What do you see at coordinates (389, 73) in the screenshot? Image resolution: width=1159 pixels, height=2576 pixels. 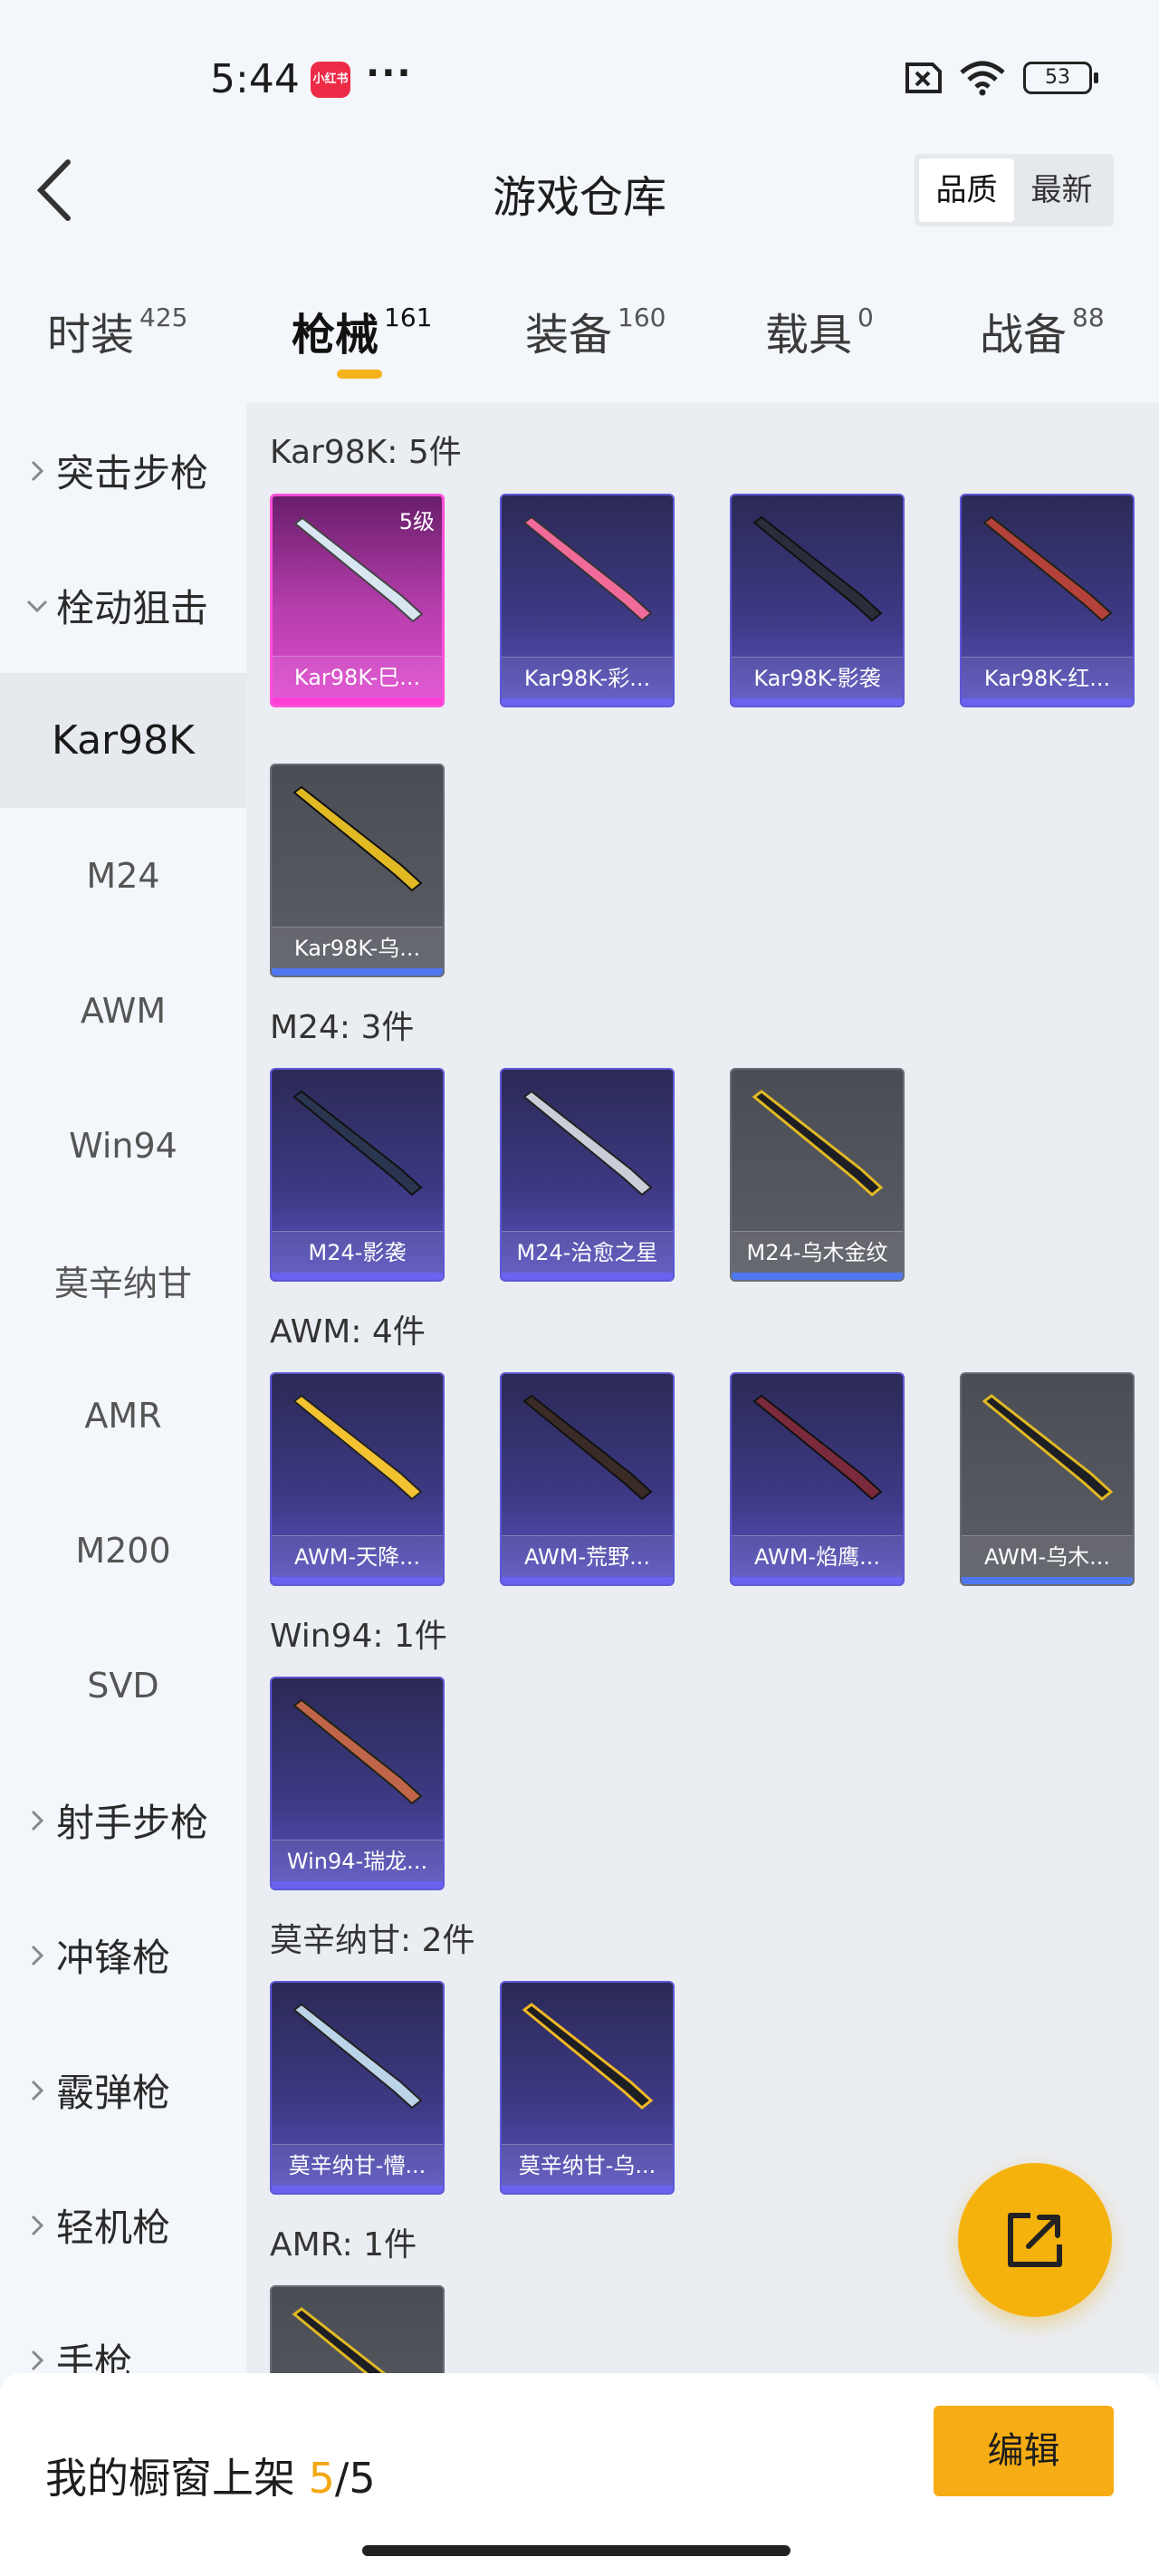 I see `more-notifications-icon: ···` at bounding box center [389, 73].